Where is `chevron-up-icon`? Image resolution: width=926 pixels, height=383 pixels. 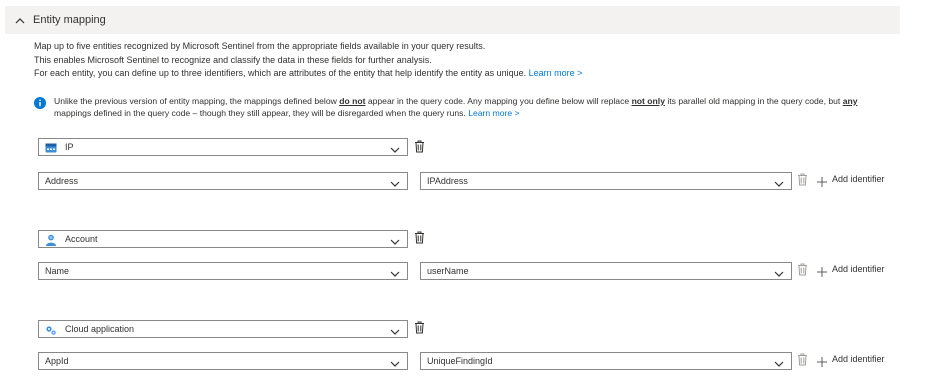
chevron-up-icon is located at coordinates (20, 20).